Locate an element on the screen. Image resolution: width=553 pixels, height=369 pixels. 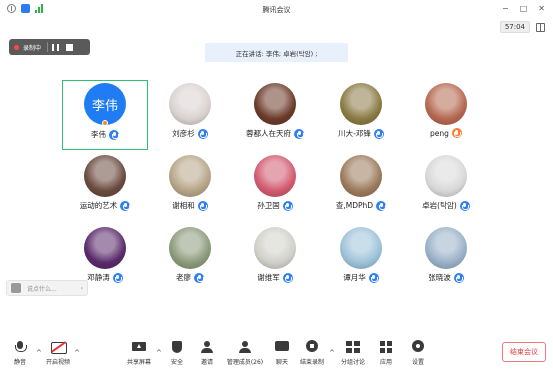
participant-namebar: peng is located at coordinates (446, 133).